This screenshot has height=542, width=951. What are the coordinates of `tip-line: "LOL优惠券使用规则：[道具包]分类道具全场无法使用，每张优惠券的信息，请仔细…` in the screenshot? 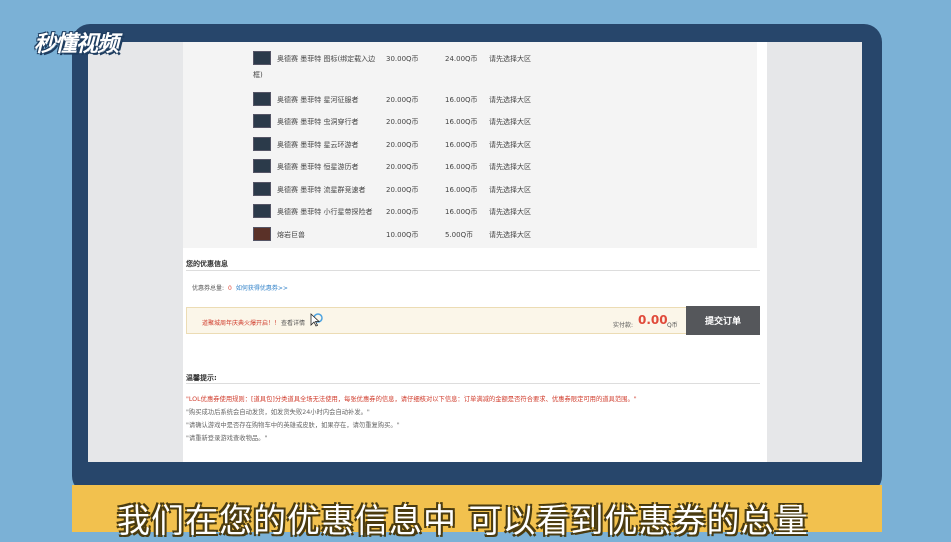 It's located at (411, 399).